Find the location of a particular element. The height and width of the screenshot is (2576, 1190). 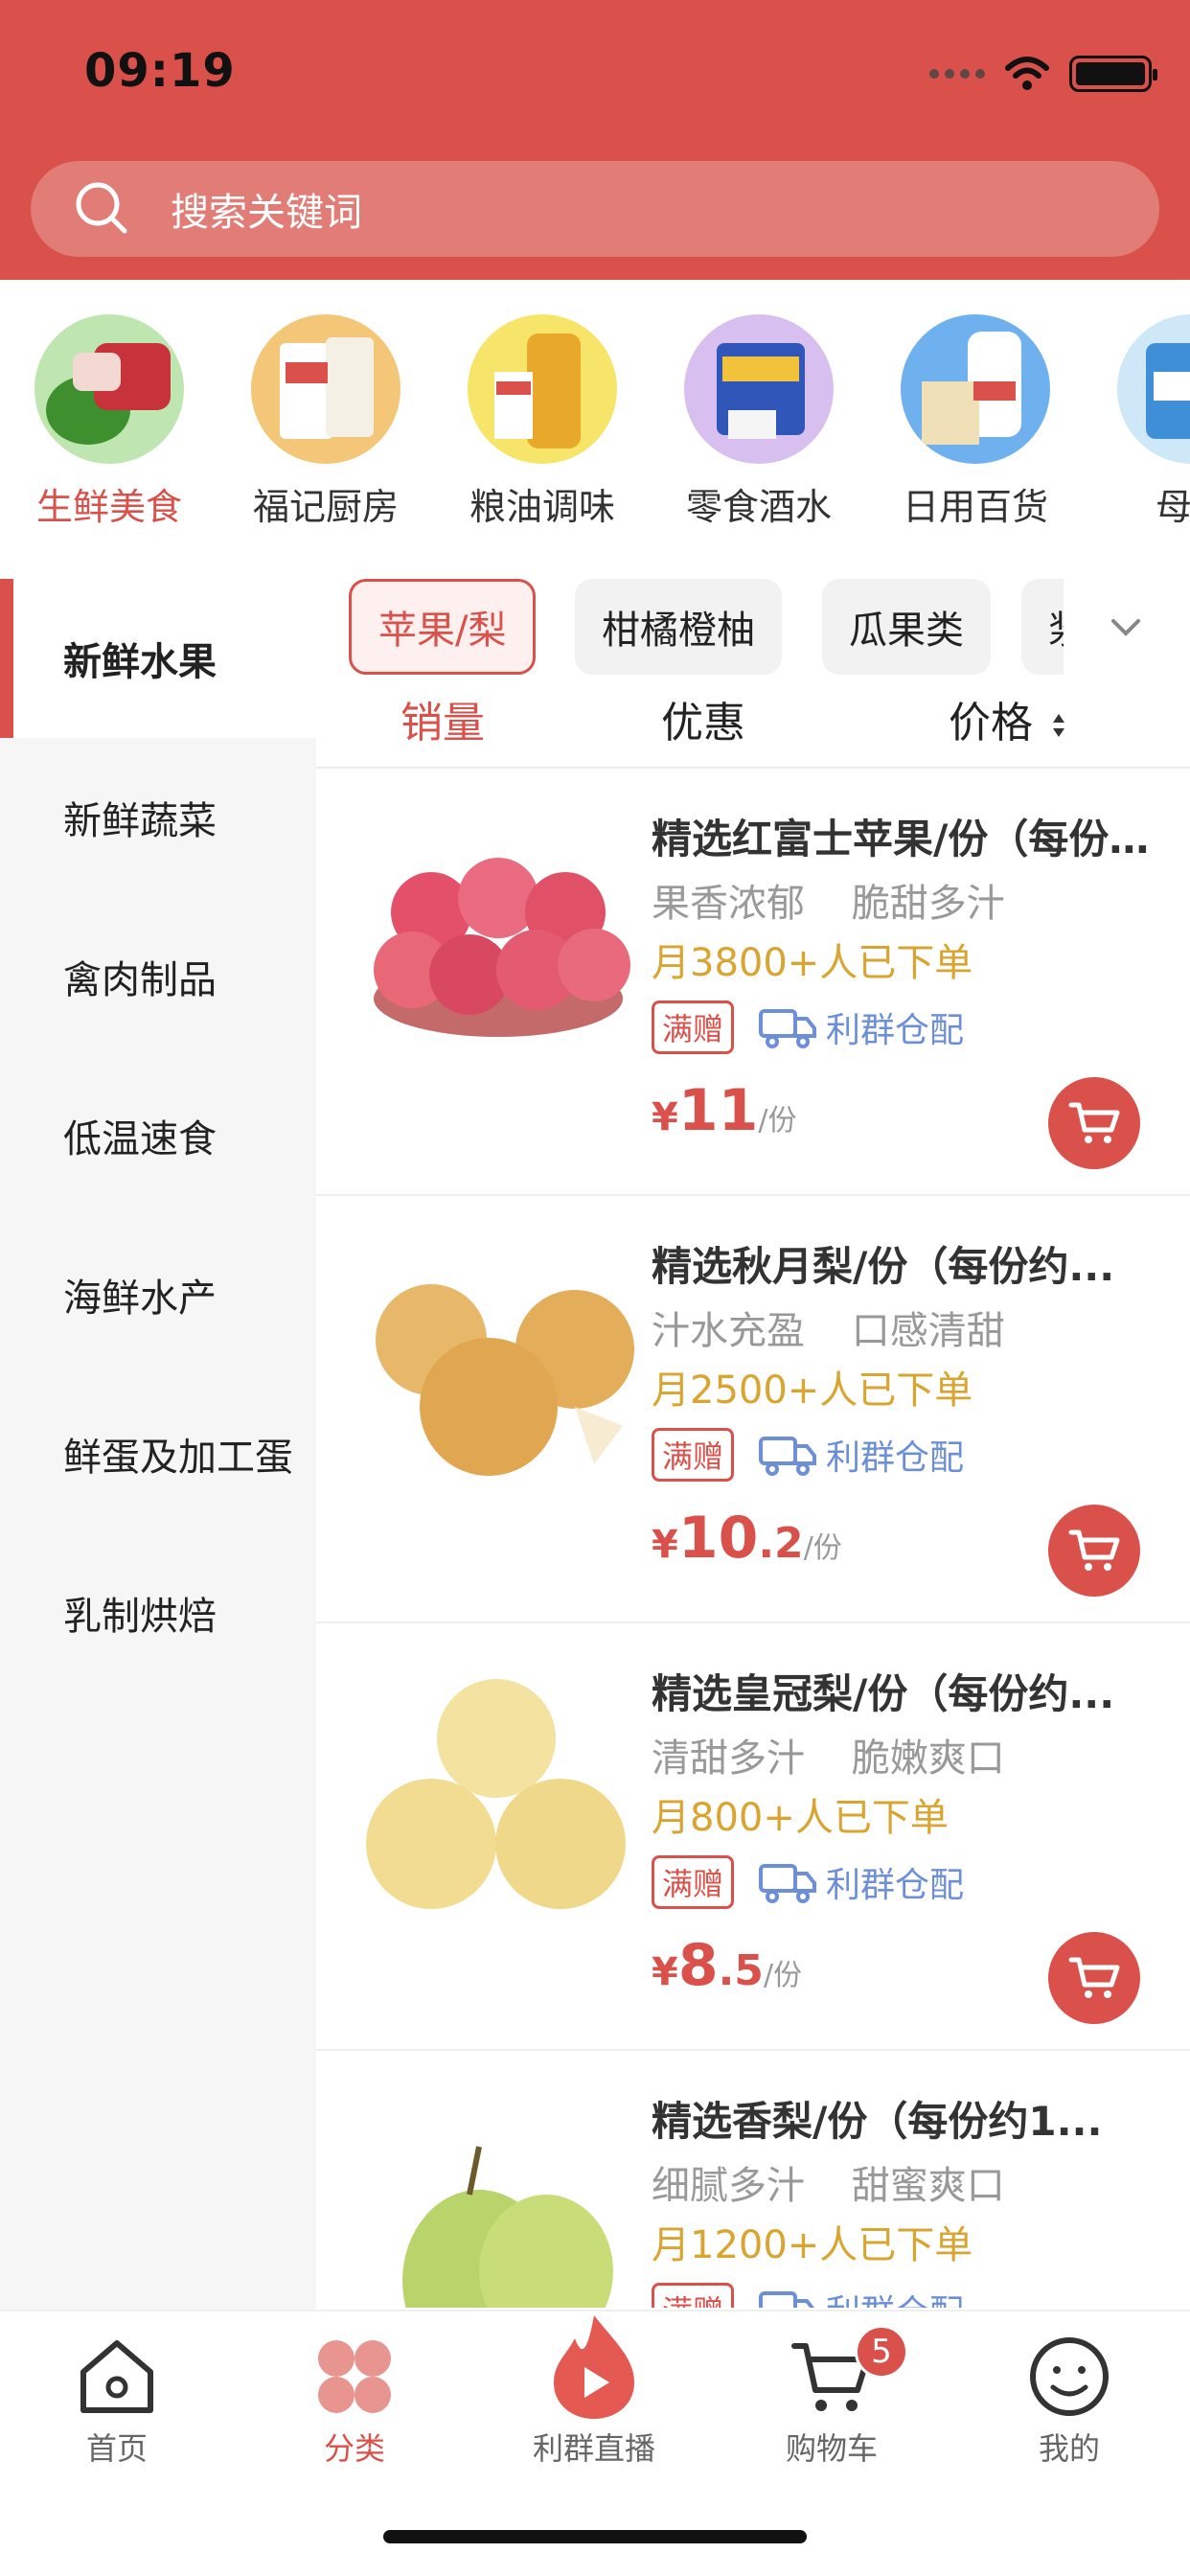

tab-live: 利群直播 is located at coordinates (594, 2392).